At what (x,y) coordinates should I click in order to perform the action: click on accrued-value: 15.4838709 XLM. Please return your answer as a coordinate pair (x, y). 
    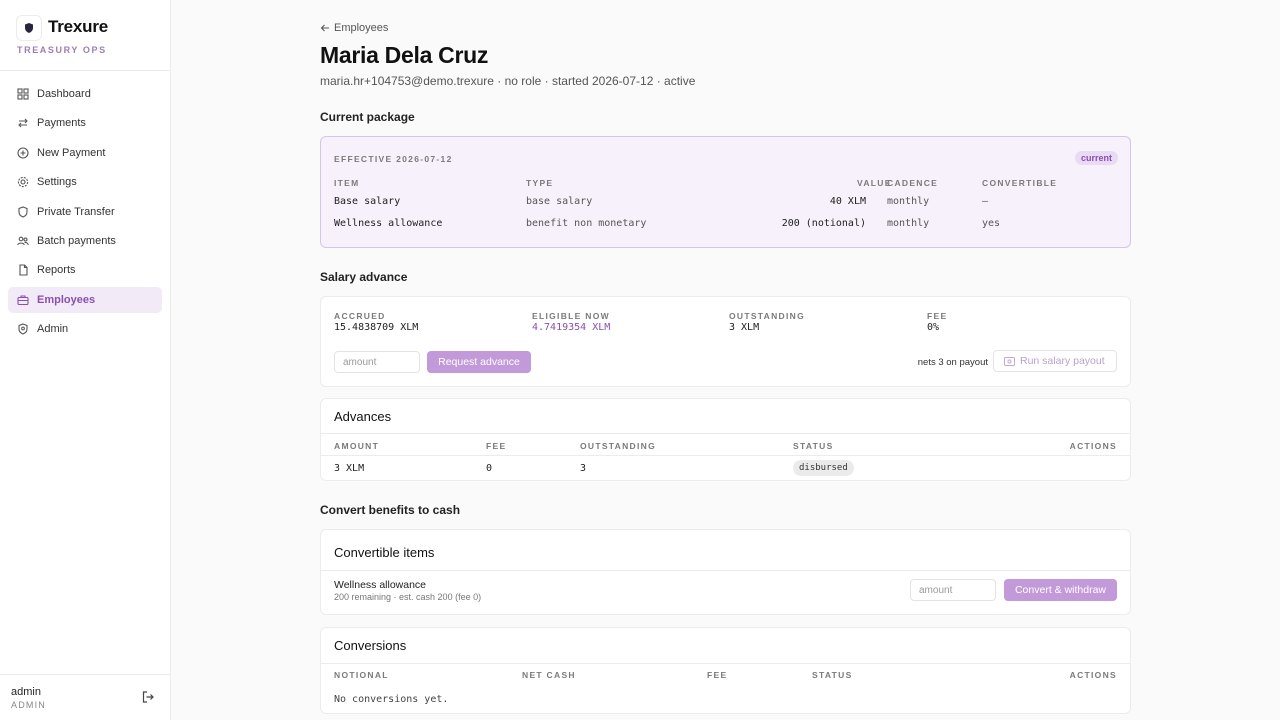
    Looking at the image, I should click on (376, 327).